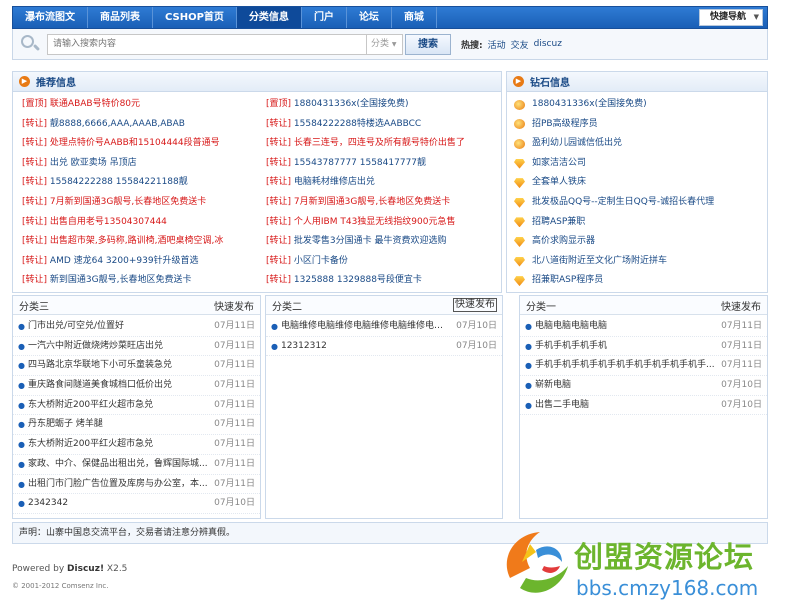 The width and height of the screenshot is (790, 609). What do you see at coordinates (497, 44) in the screenshot?
I see `hot-search-link: 活动` at bounding box center [497, 44].